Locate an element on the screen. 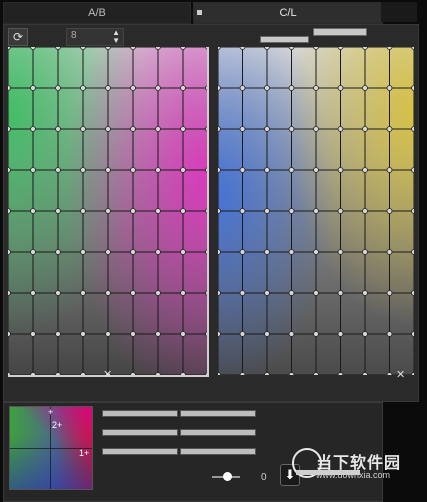 Image resolution: width=427 pixels, height=502 pixels. rotate-icon: ⟳ is located at coordinates (18, 37).